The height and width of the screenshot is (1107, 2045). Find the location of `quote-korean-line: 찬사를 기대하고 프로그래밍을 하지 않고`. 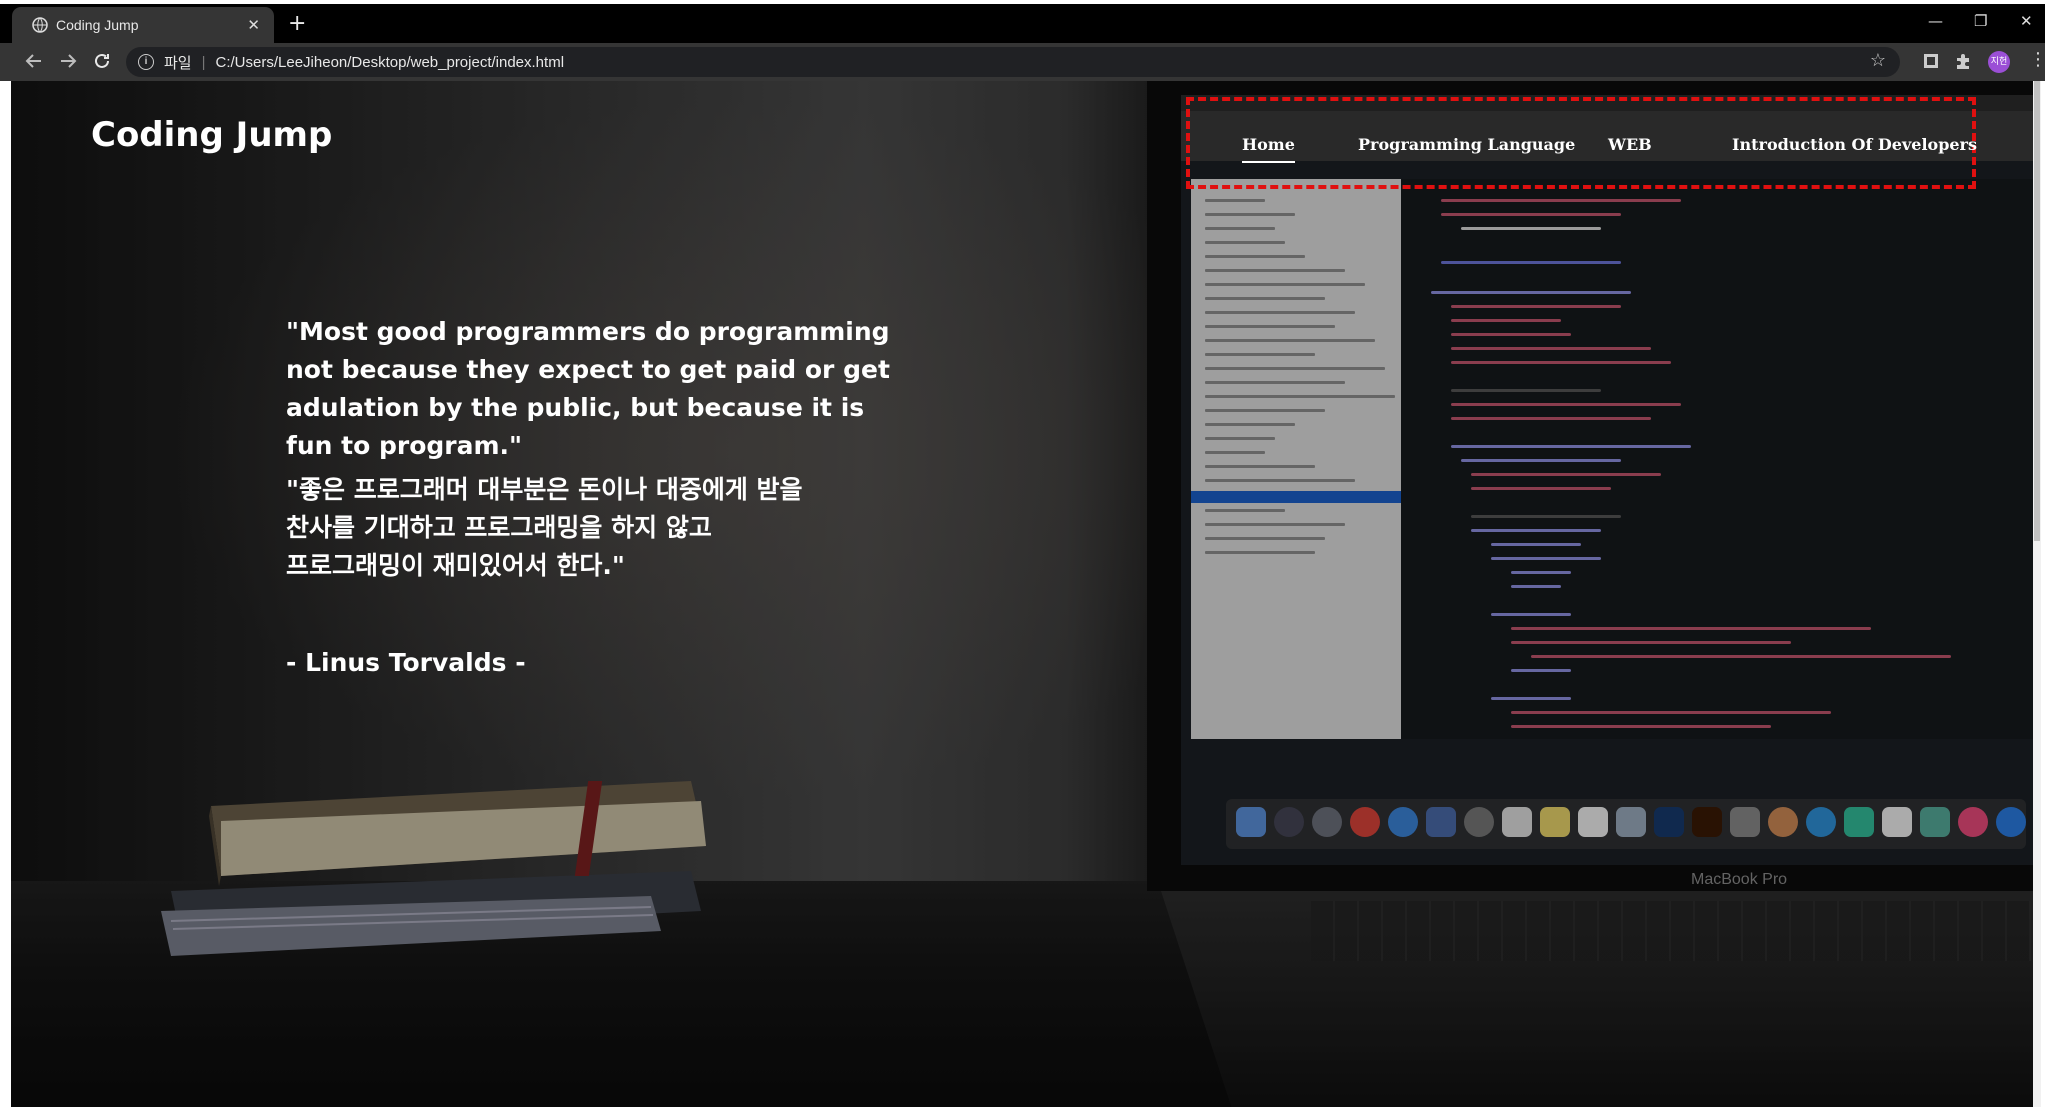

quote-korean-line: 찬사를 기대하고 프로그래밍을 하지 않고 is located at coordinates (499, 527).